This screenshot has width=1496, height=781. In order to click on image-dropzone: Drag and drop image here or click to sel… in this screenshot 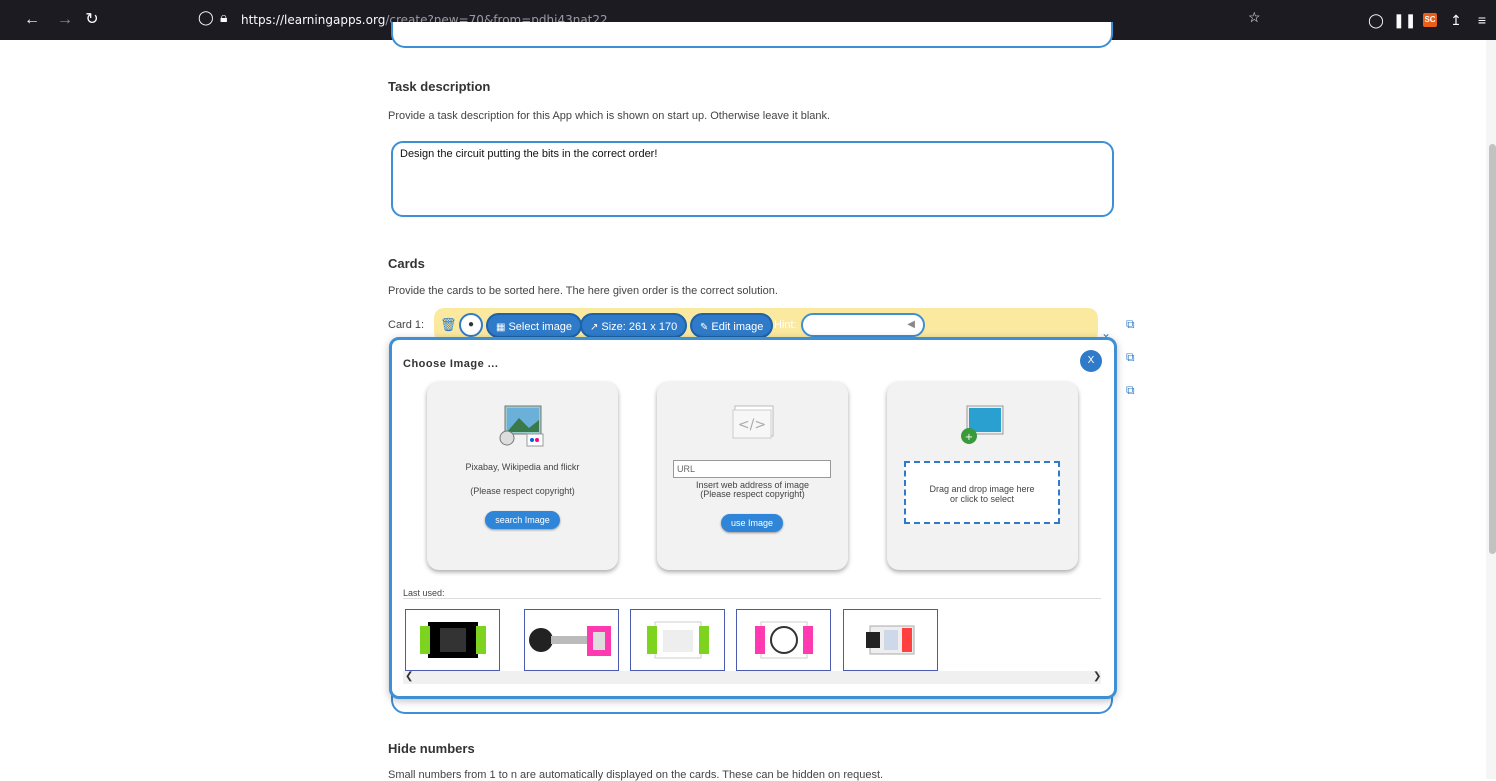, I will do `click(982, 492)`.